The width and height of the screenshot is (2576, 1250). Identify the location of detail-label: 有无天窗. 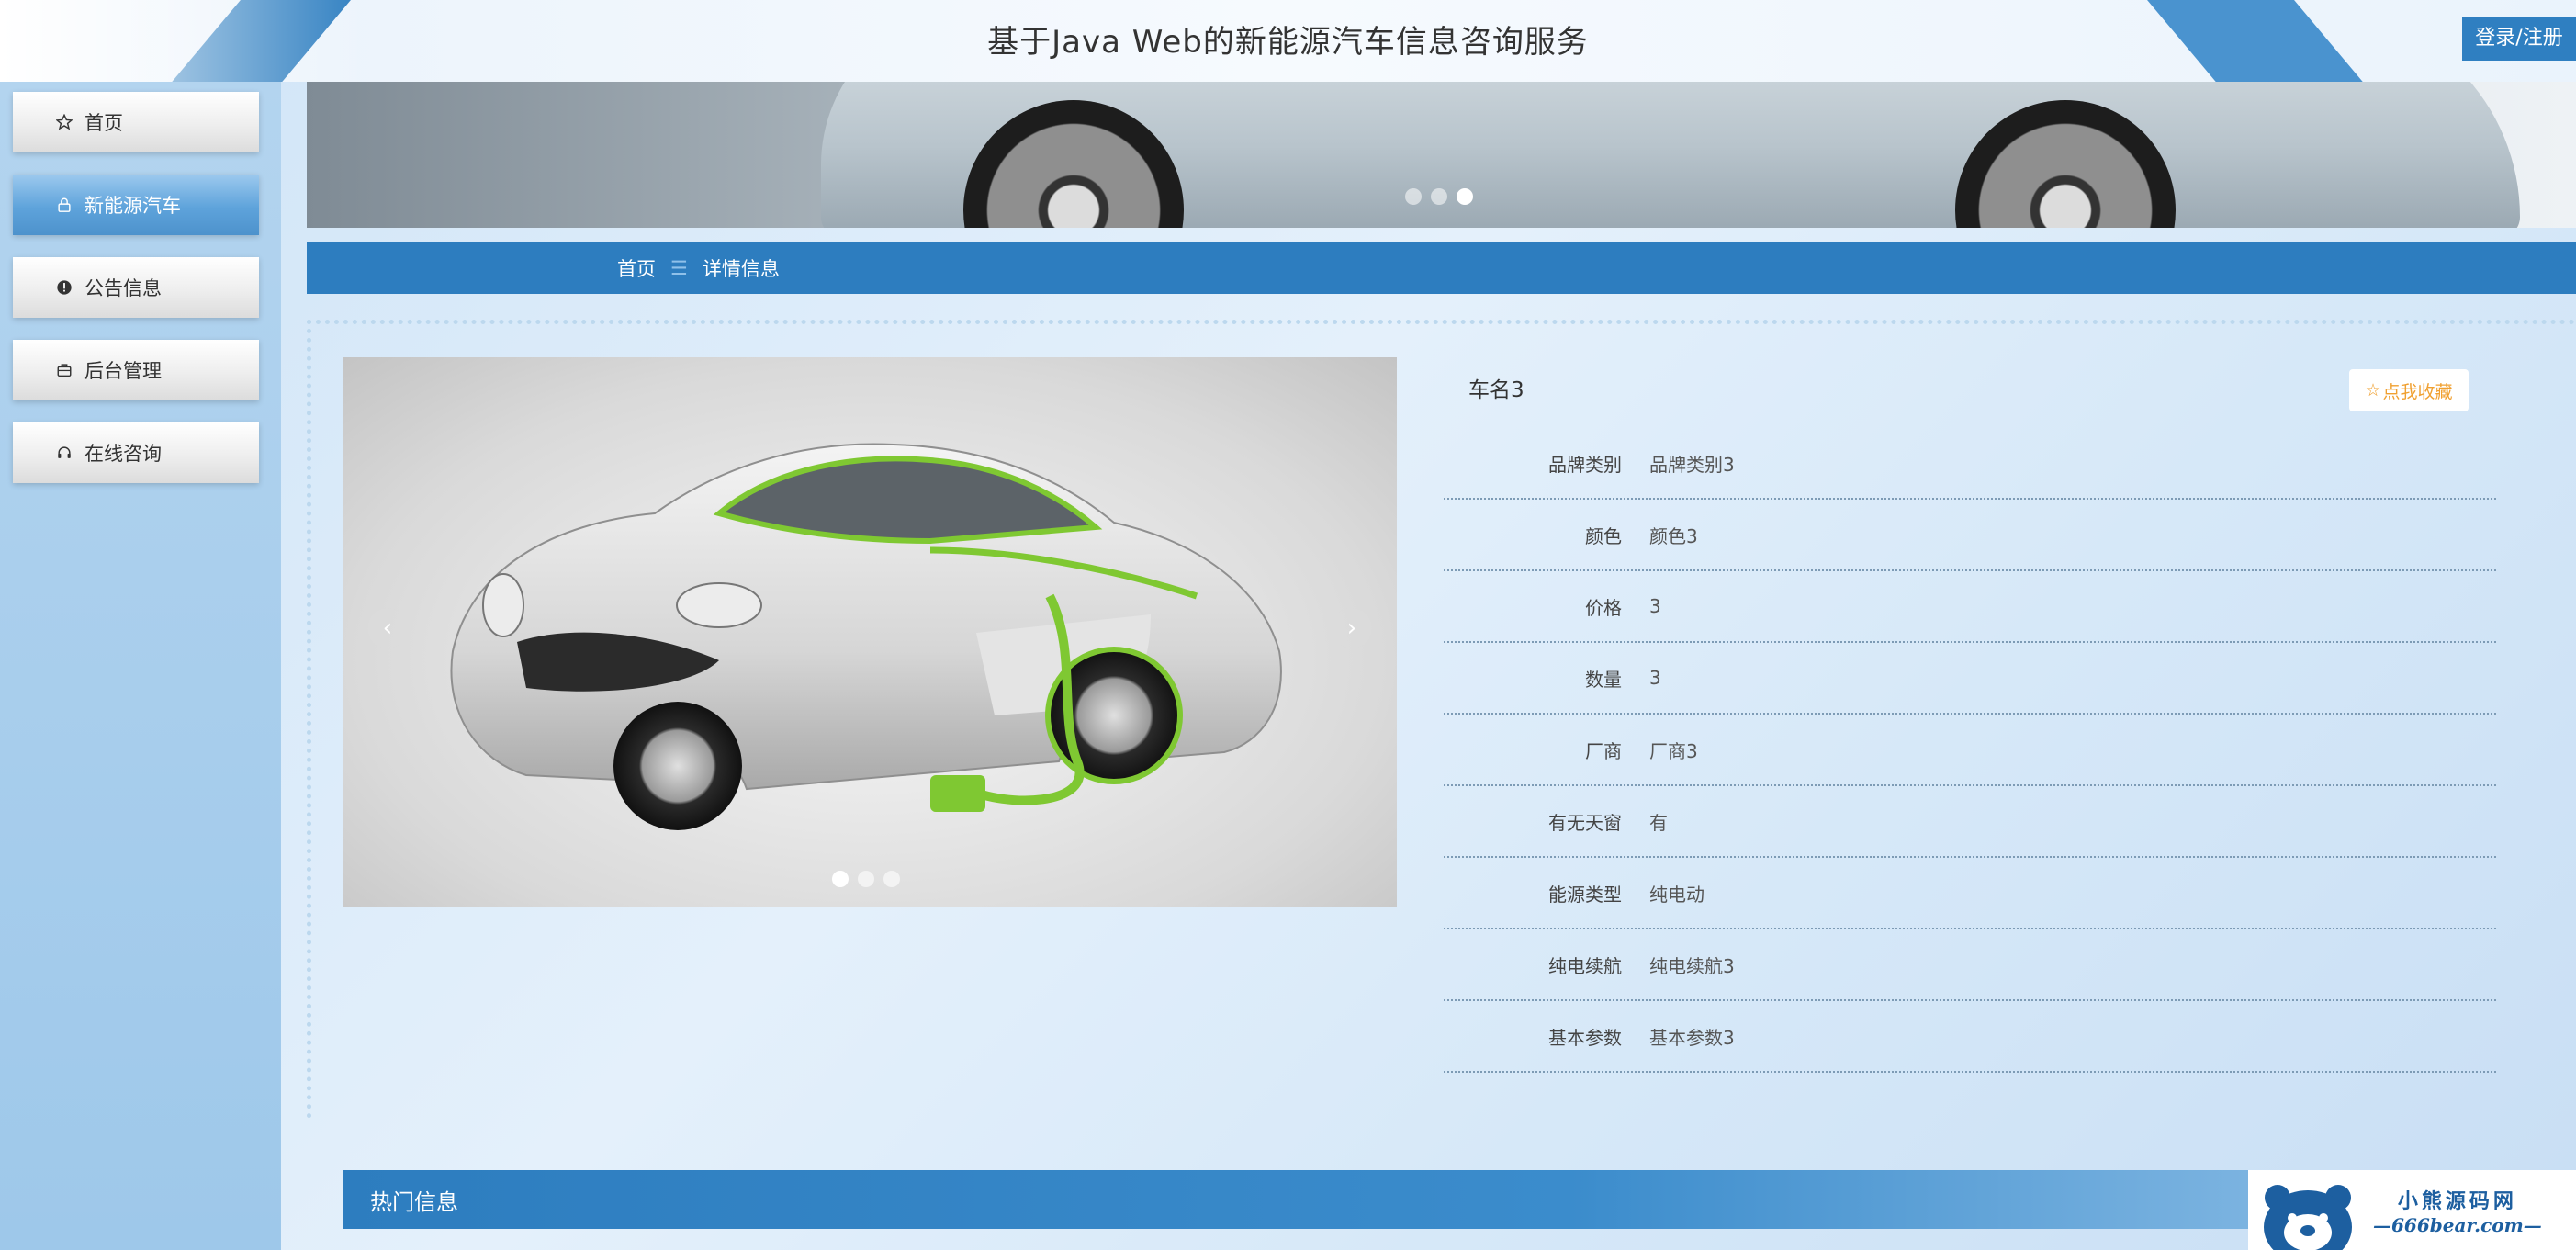
(1585, 822).